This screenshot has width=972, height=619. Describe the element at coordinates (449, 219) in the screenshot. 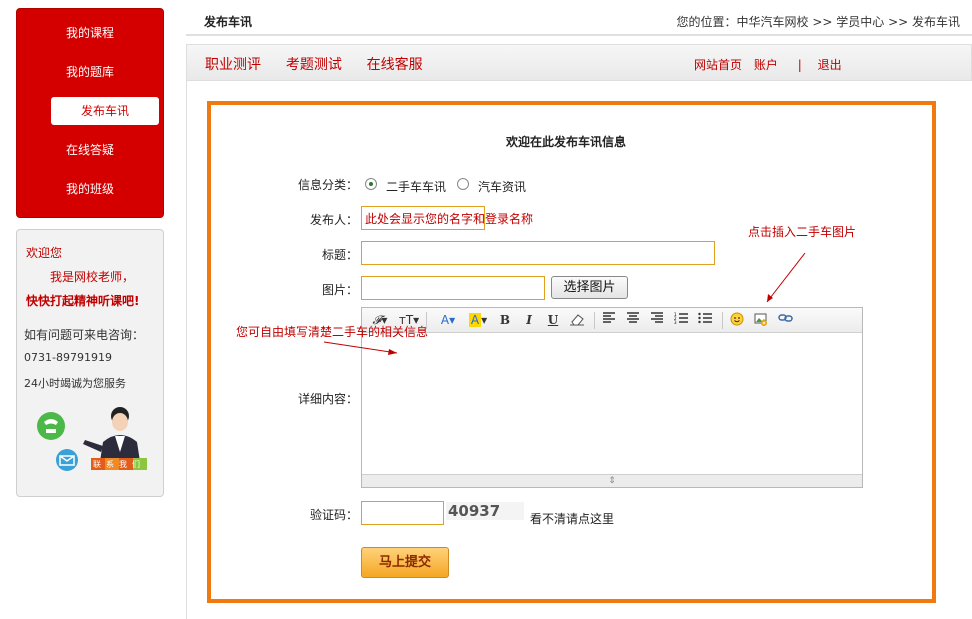

I see `publisher-value: 此处会显示您的名字和登录名称` at that location.